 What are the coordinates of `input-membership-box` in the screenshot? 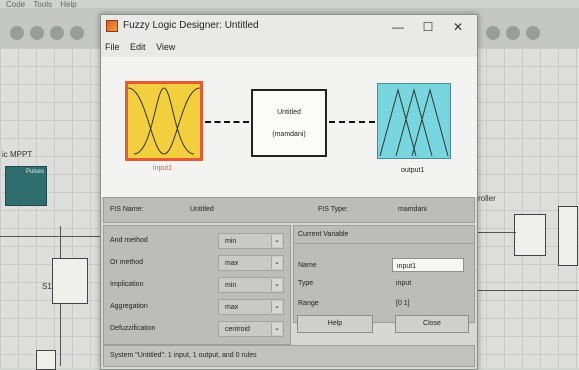 It's located at (164, 121).